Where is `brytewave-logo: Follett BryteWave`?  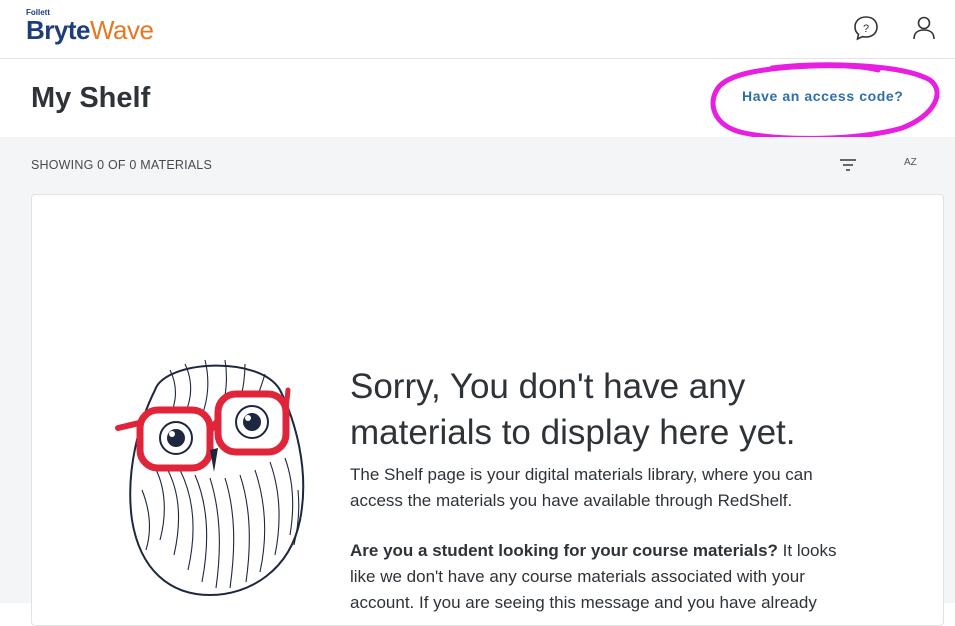
brytewave-logo: Follett BryteWave is located at coordinates (90, 27).